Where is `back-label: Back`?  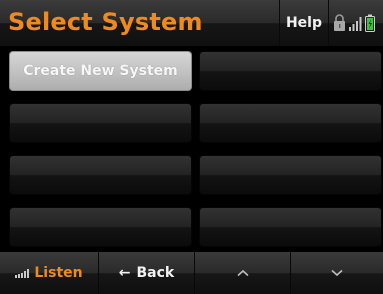 back-label: Back is located at coordinates (155, 273).